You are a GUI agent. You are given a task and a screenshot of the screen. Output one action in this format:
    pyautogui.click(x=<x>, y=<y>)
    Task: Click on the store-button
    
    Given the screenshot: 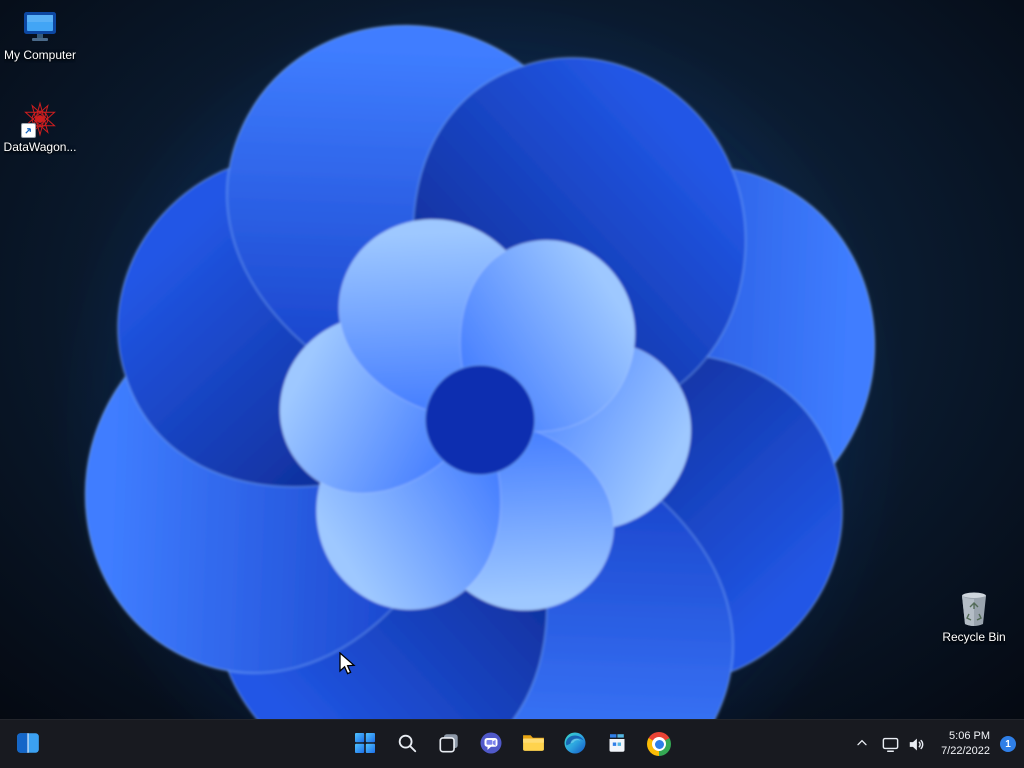 What is the action you would take?
    pyautogui.click(x=617, y=744)
    